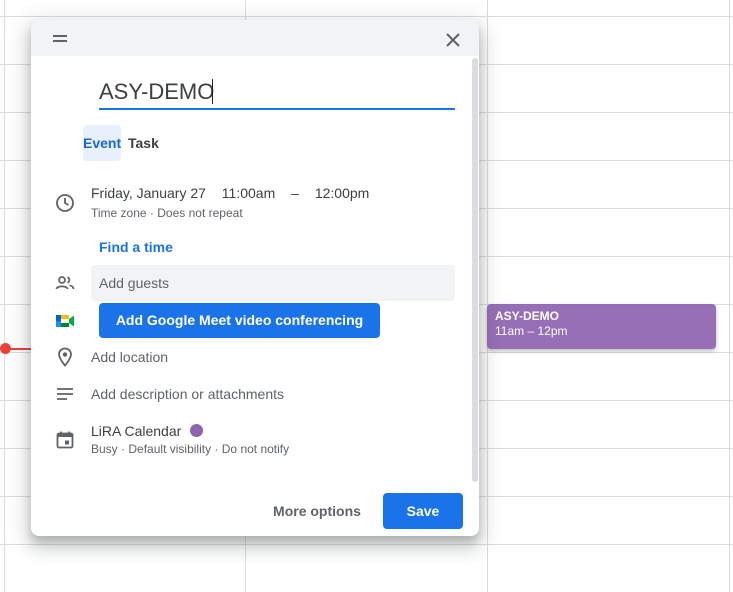 The height and width of the screenshot is (592, 733). I want to click on location-pin-icon, so click(65, 357).